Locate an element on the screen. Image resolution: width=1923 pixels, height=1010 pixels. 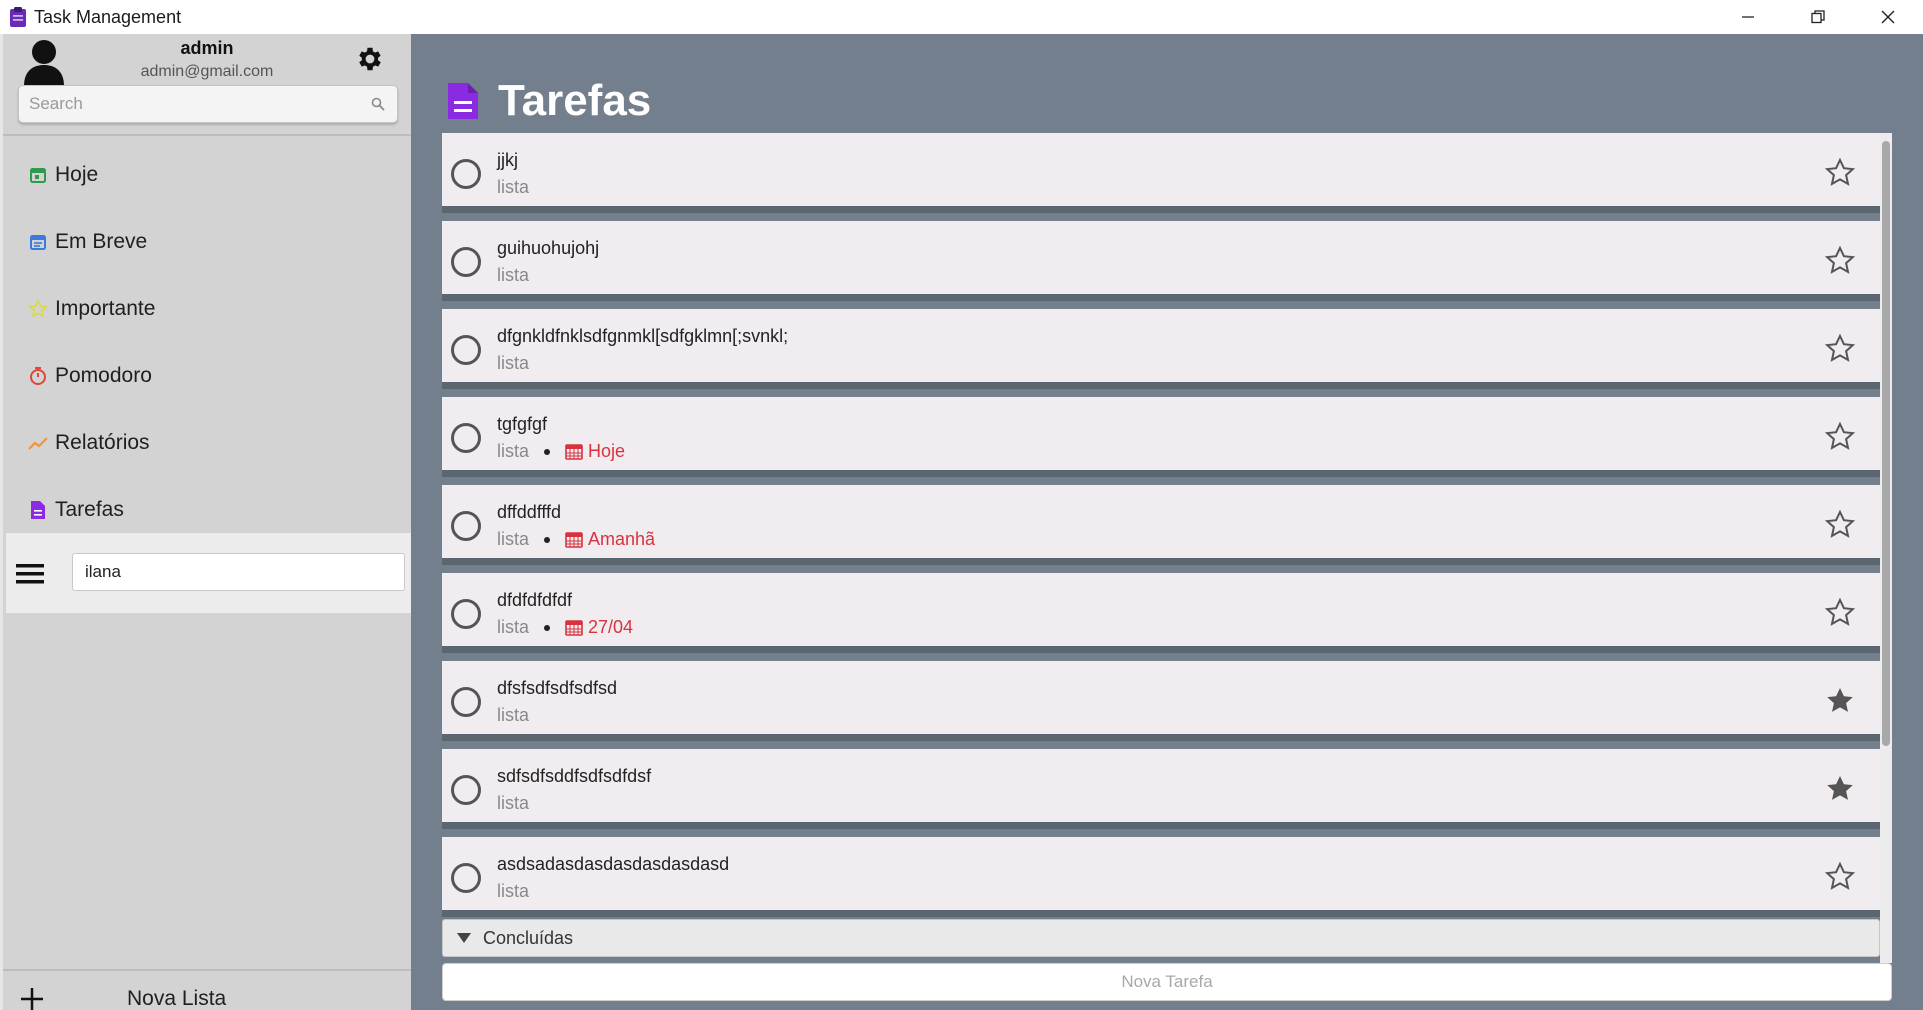
list-item-editor is located at coordinates (208, 573).